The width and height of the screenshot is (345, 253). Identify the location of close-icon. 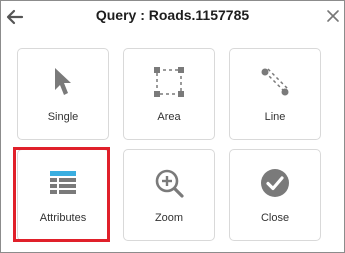
(333, 16).